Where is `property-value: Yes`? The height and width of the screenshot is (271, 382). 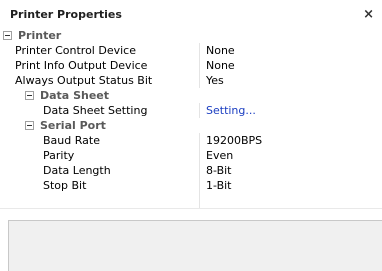 property-value: Yes is located at coordinates (212, 80).